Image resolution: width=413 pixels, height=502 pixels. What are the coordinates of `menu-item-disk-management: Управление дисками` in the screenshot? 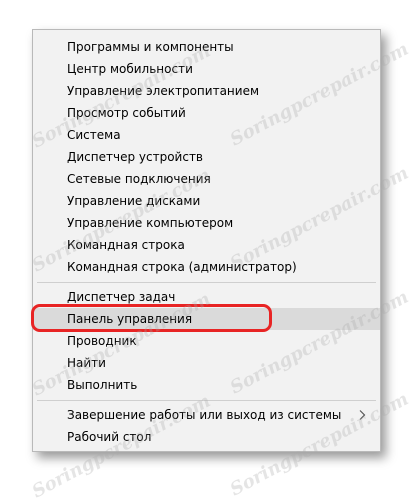 It's located at (206, 201).